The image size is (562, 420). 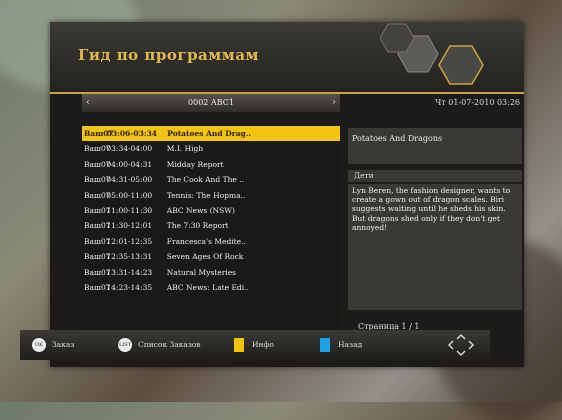 What do you see at coordinates (435, 176) in the screenshot?
I see `program-genre: Дети` at bounding box center [435, 176].